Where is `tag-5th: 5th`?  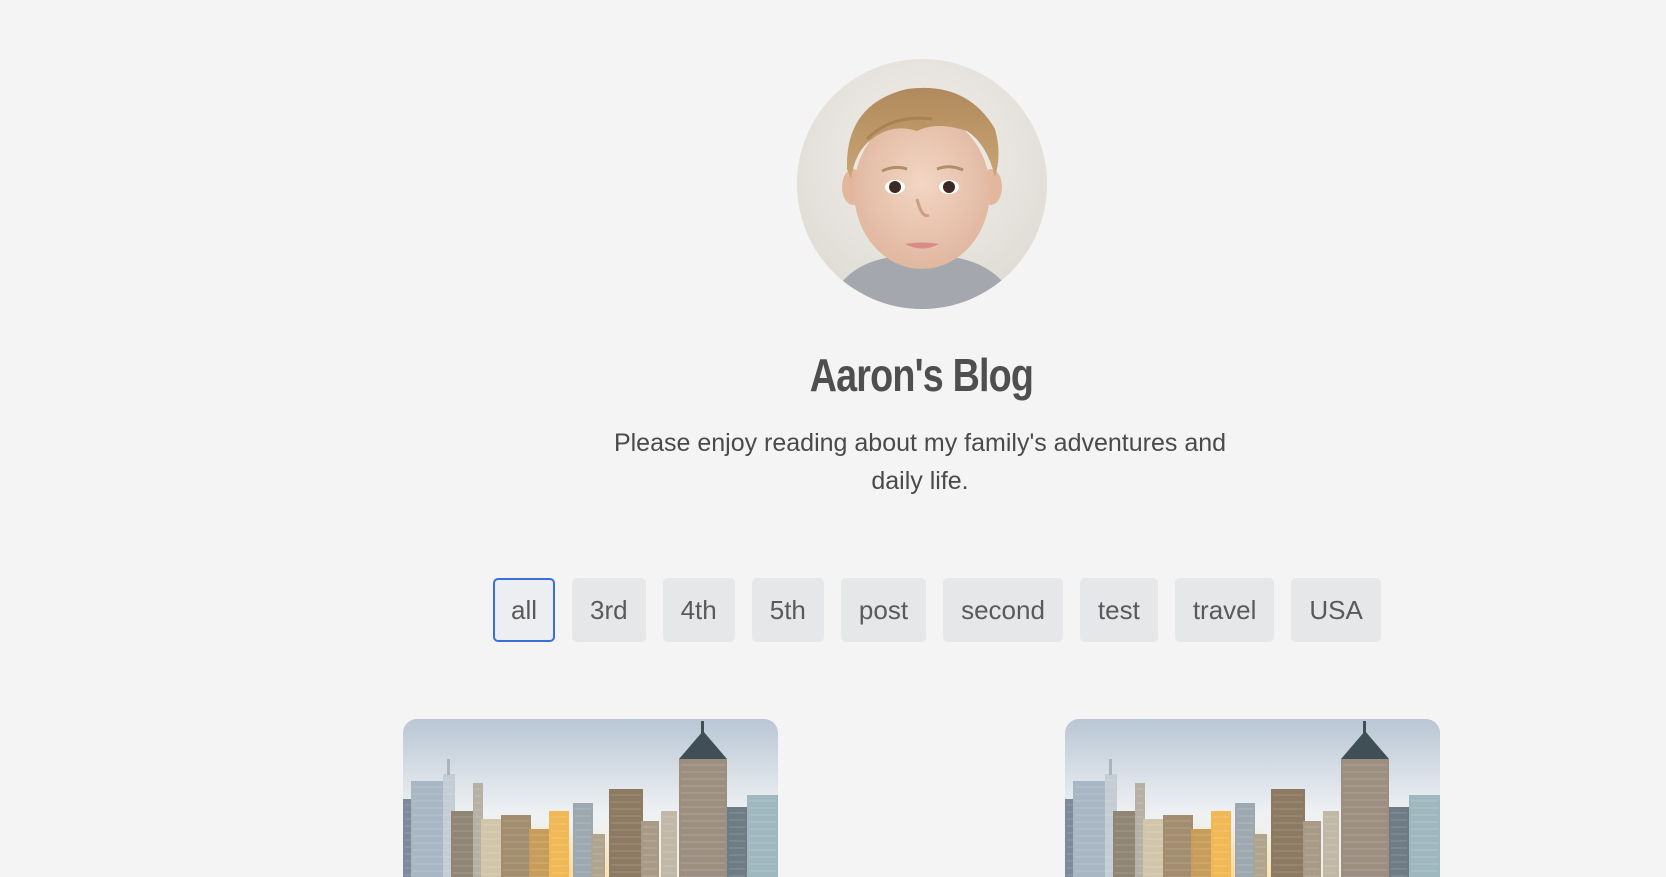
tag-5th: 5th is located at coordinates (787, 610).